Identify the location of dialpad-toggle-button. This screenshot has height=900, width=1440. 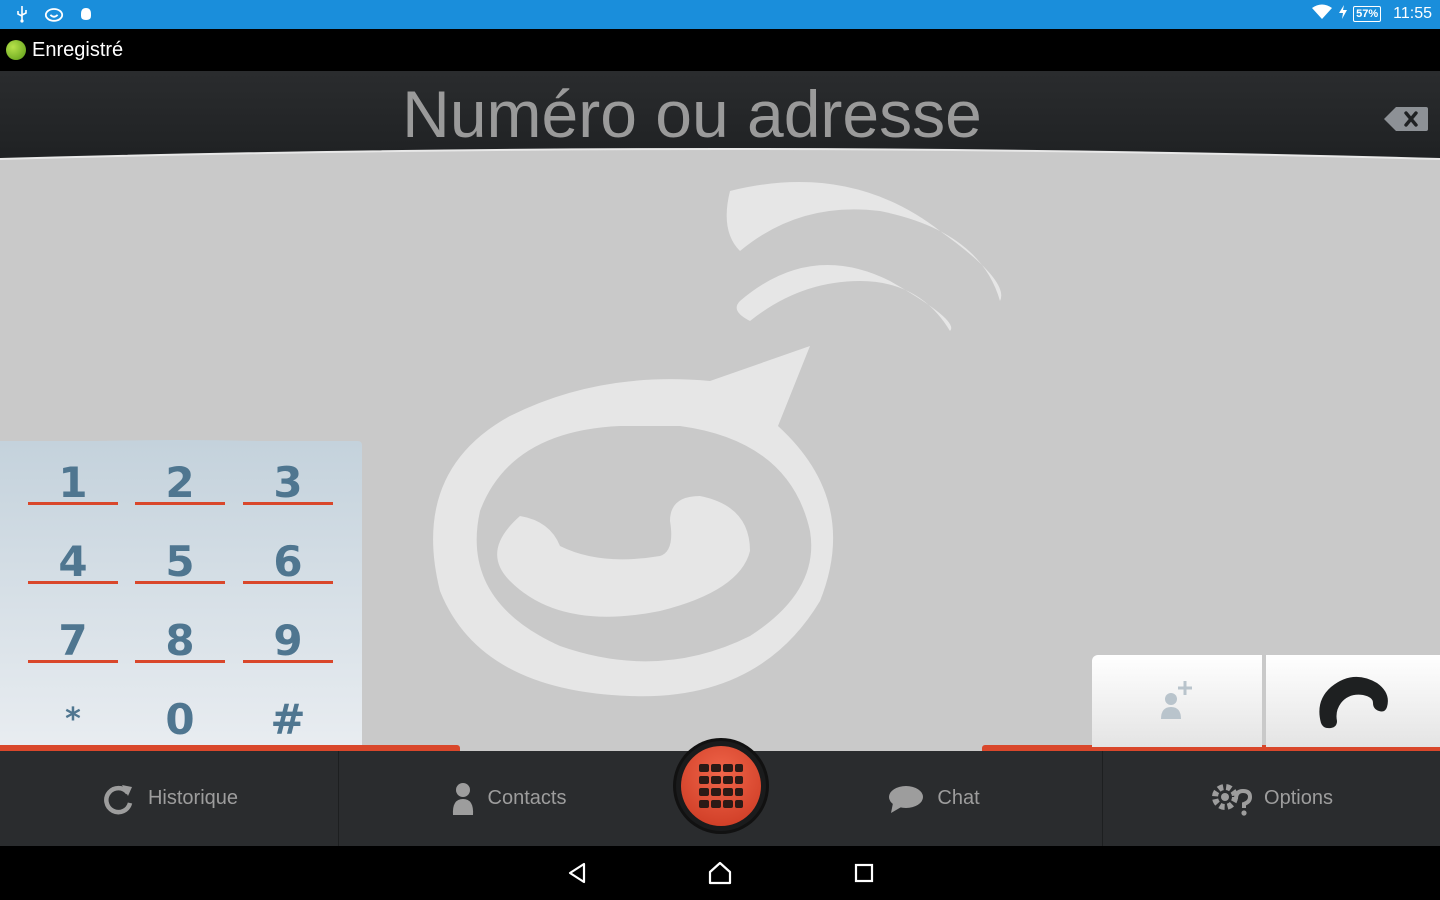
(721, 786).